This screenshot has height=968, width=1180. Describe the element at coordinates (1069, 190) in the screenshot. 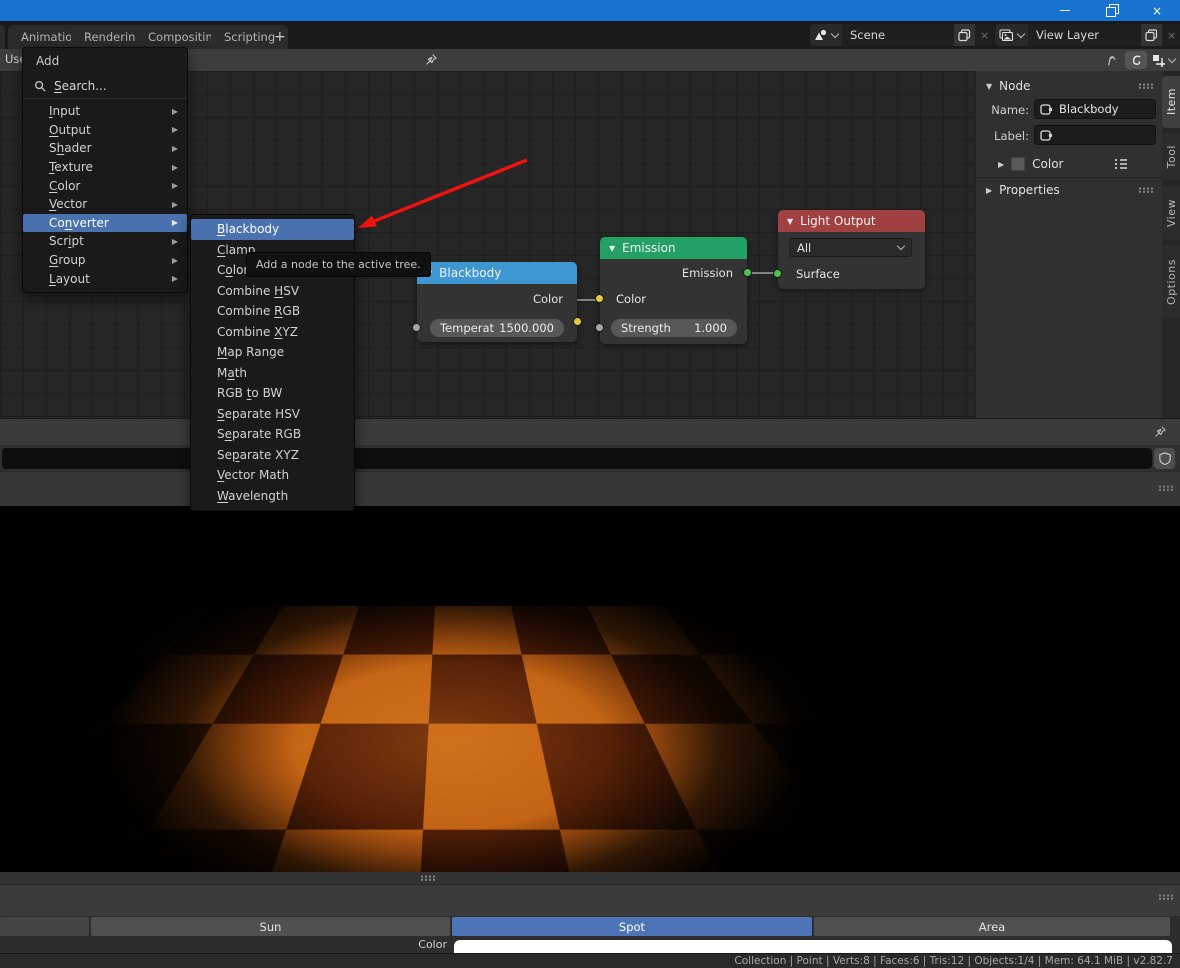

I see `properties-panel-header: ▶ Properties` at that location.